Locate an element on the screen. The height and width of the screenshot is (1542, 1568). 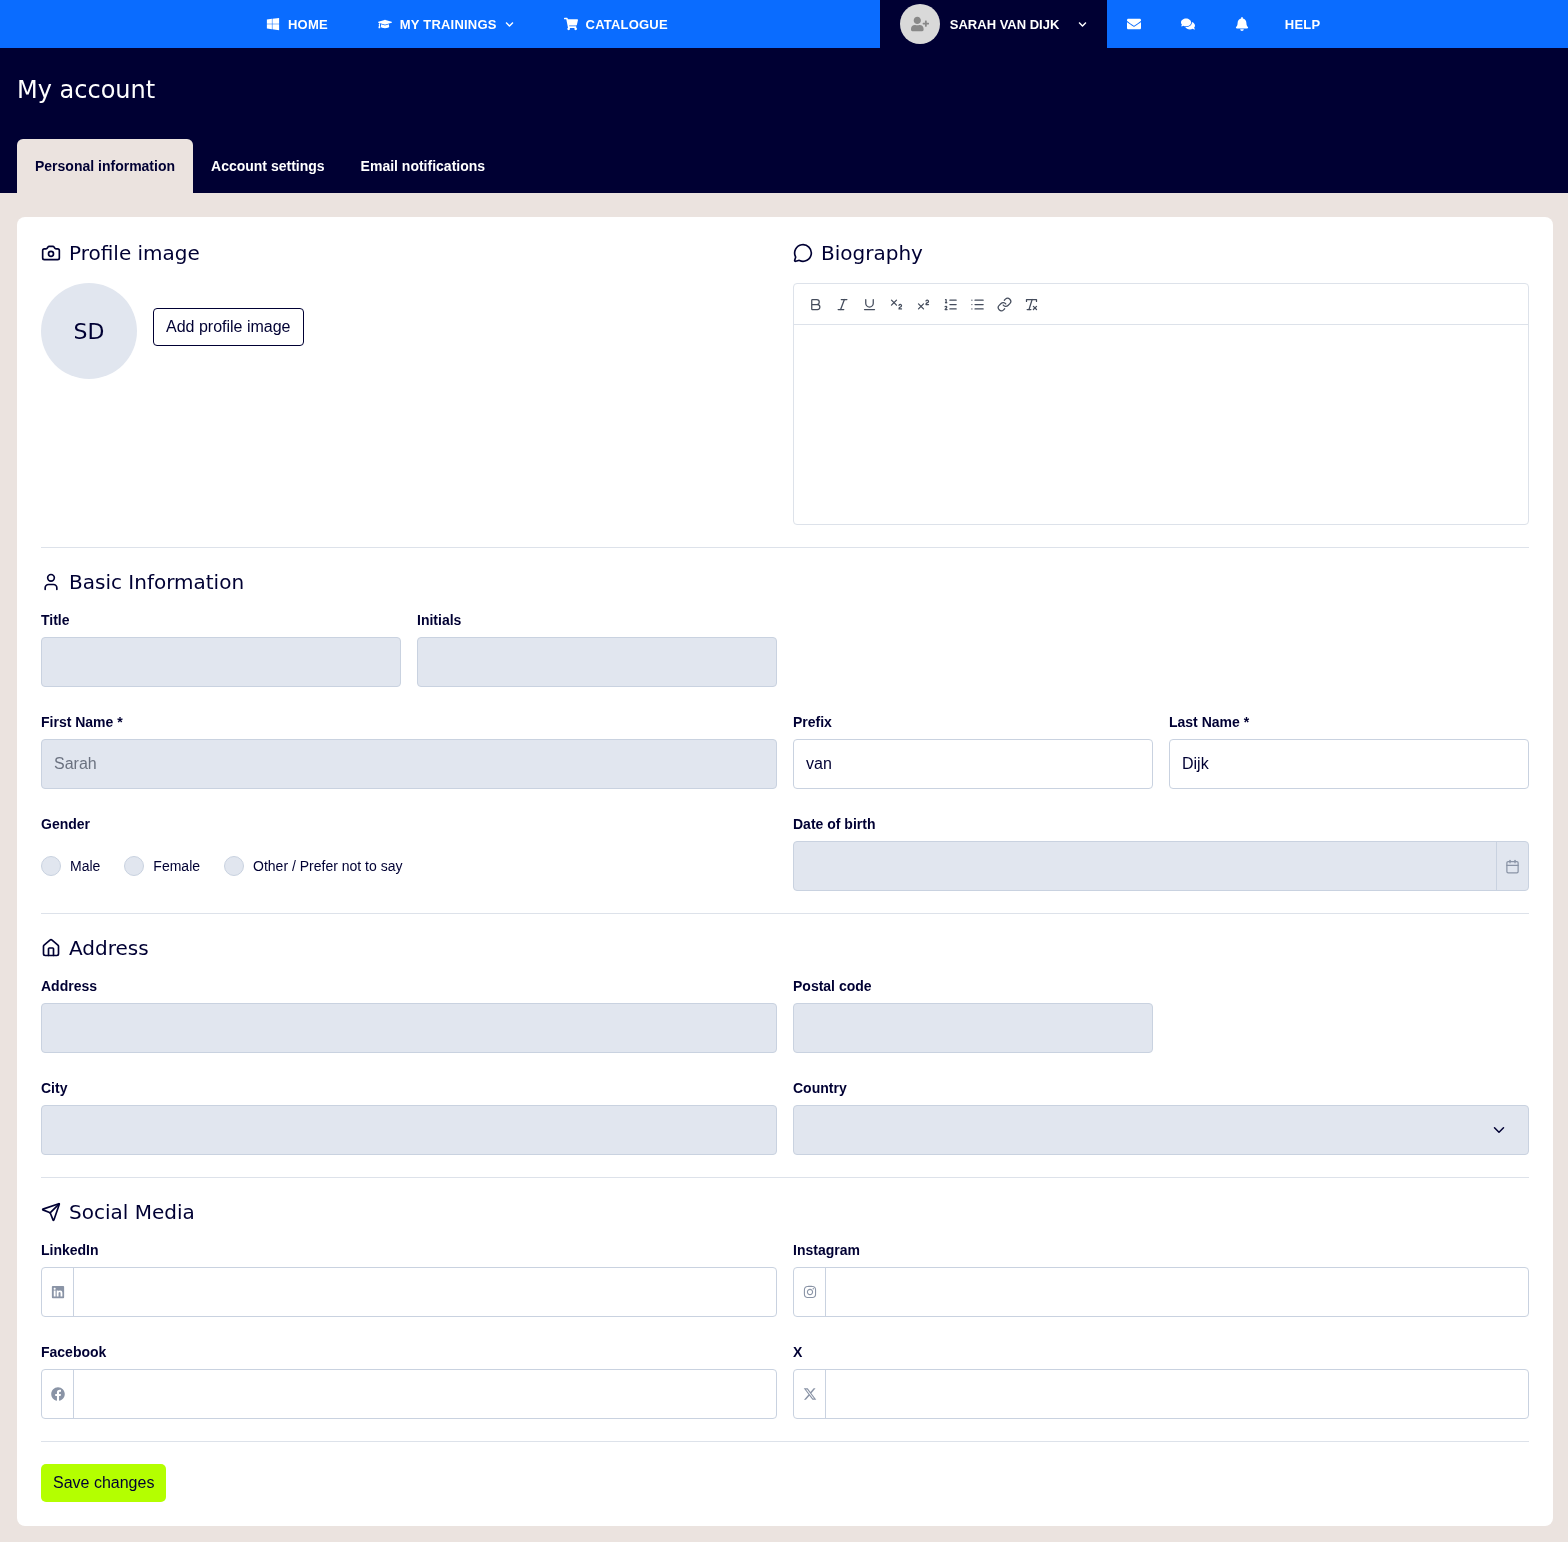
nav-link: MY TRAININGS is located at coordinates (445, 24).